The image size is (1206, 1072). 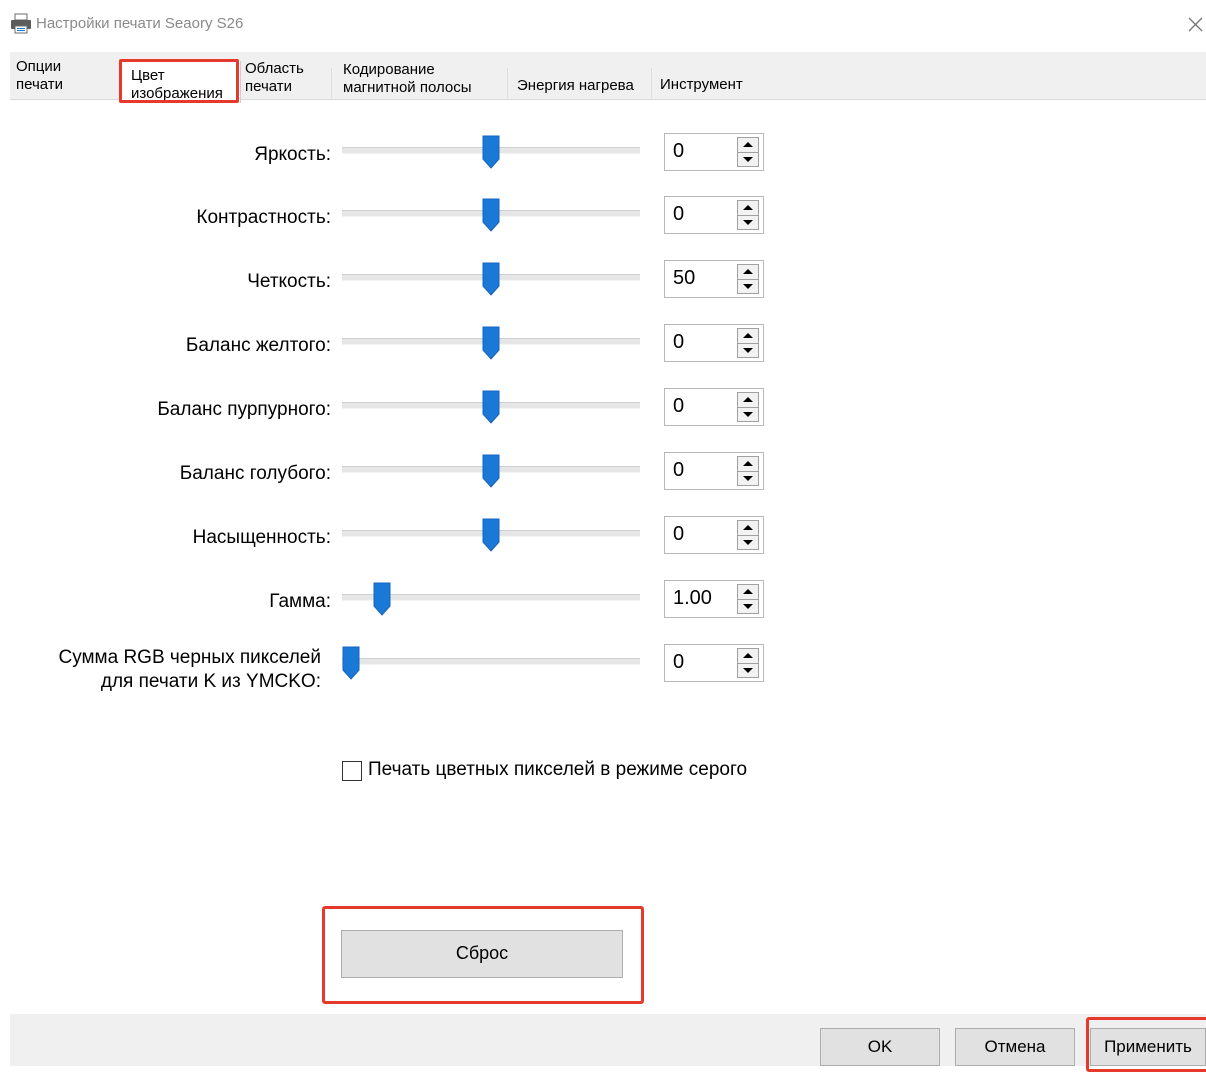 I want to click on tab-label: Кодирование магнитной полосы, so click(x=407, y=78).